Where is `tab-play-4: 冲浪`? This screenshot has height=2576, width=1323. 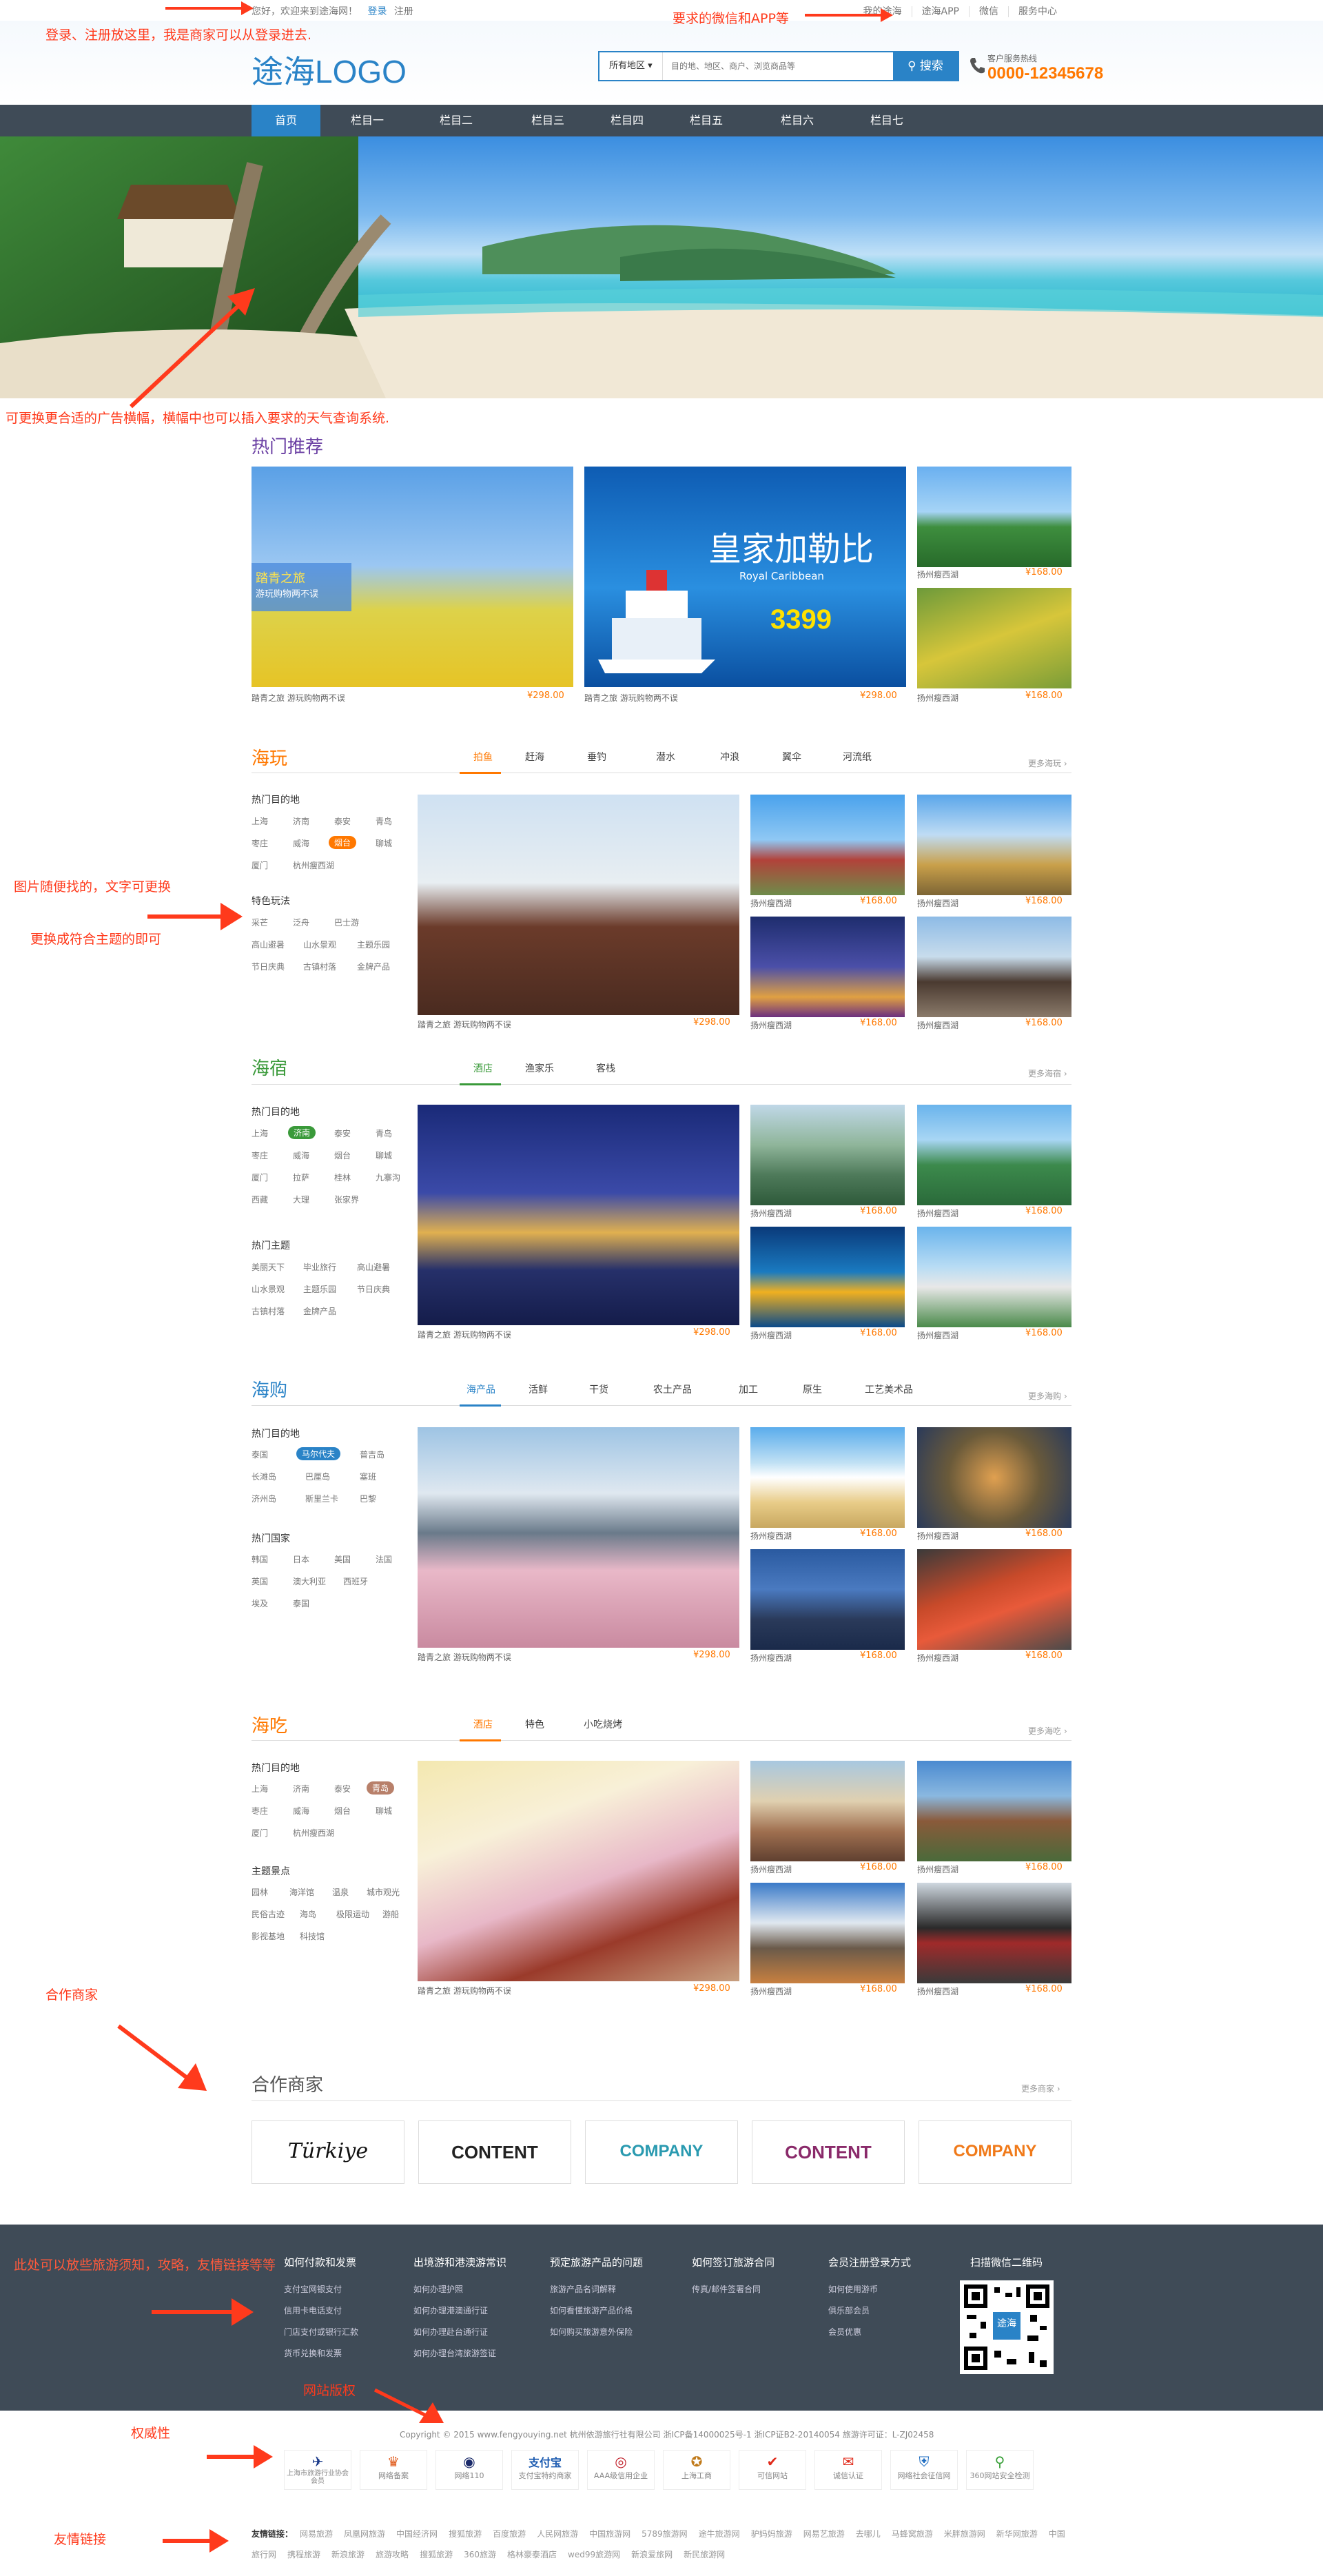 tab-play-4: 冲浪 is located at coordinates (730, 757).